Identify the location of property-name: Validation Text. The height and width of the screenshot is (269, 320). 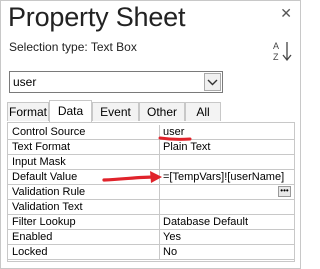
(84, 207).